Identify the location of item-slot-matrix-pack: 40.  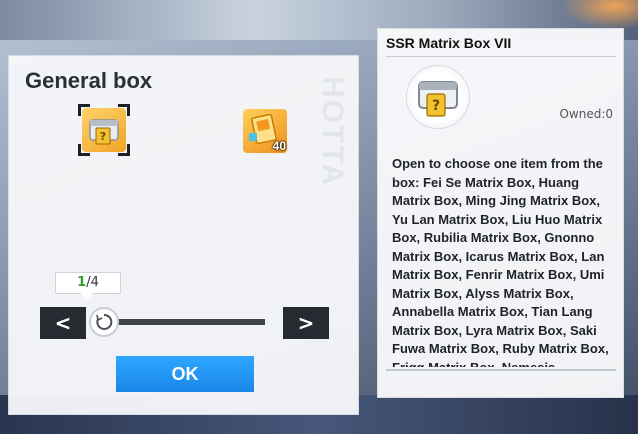
(265, 131).